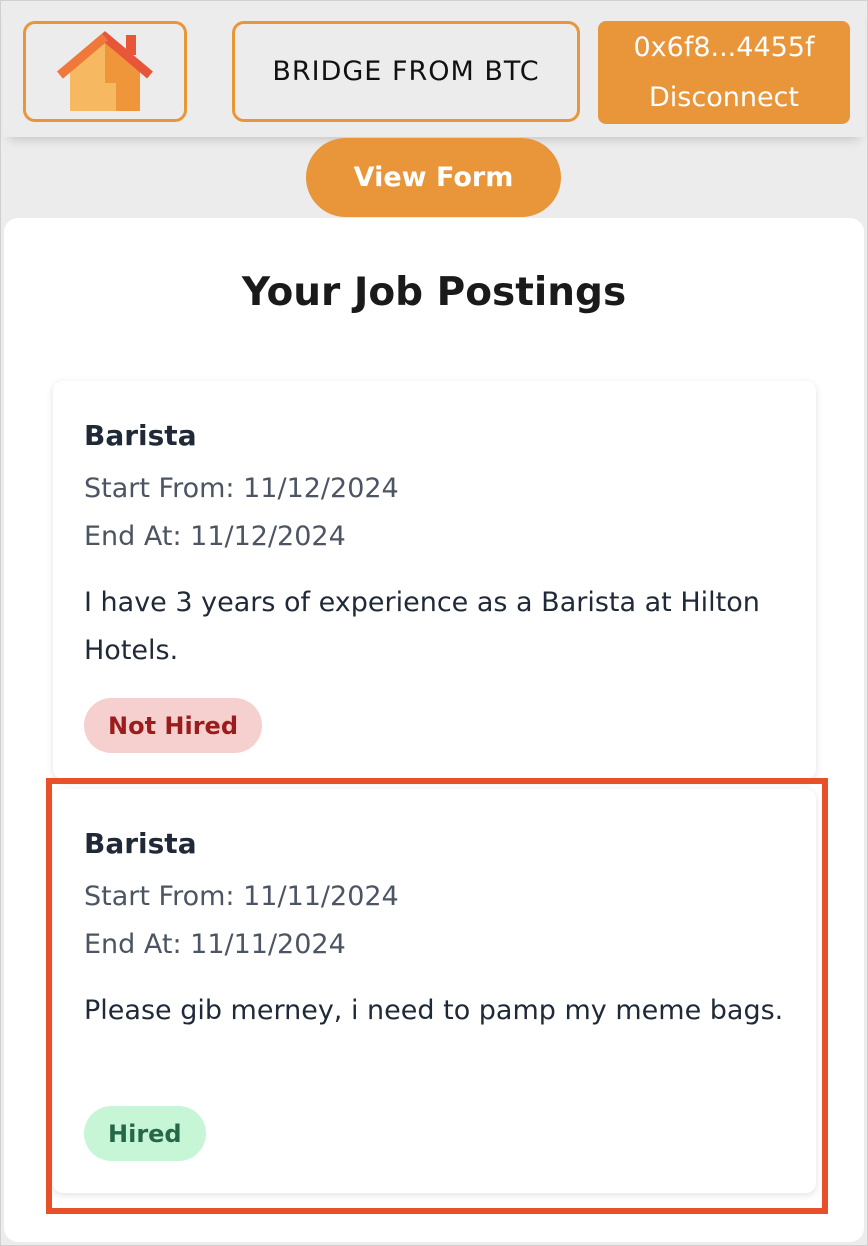 The image size is (868, 1246). I want to click on bridge-from-btc-button: BRIDGE FROM BTC, so click(406, 71).